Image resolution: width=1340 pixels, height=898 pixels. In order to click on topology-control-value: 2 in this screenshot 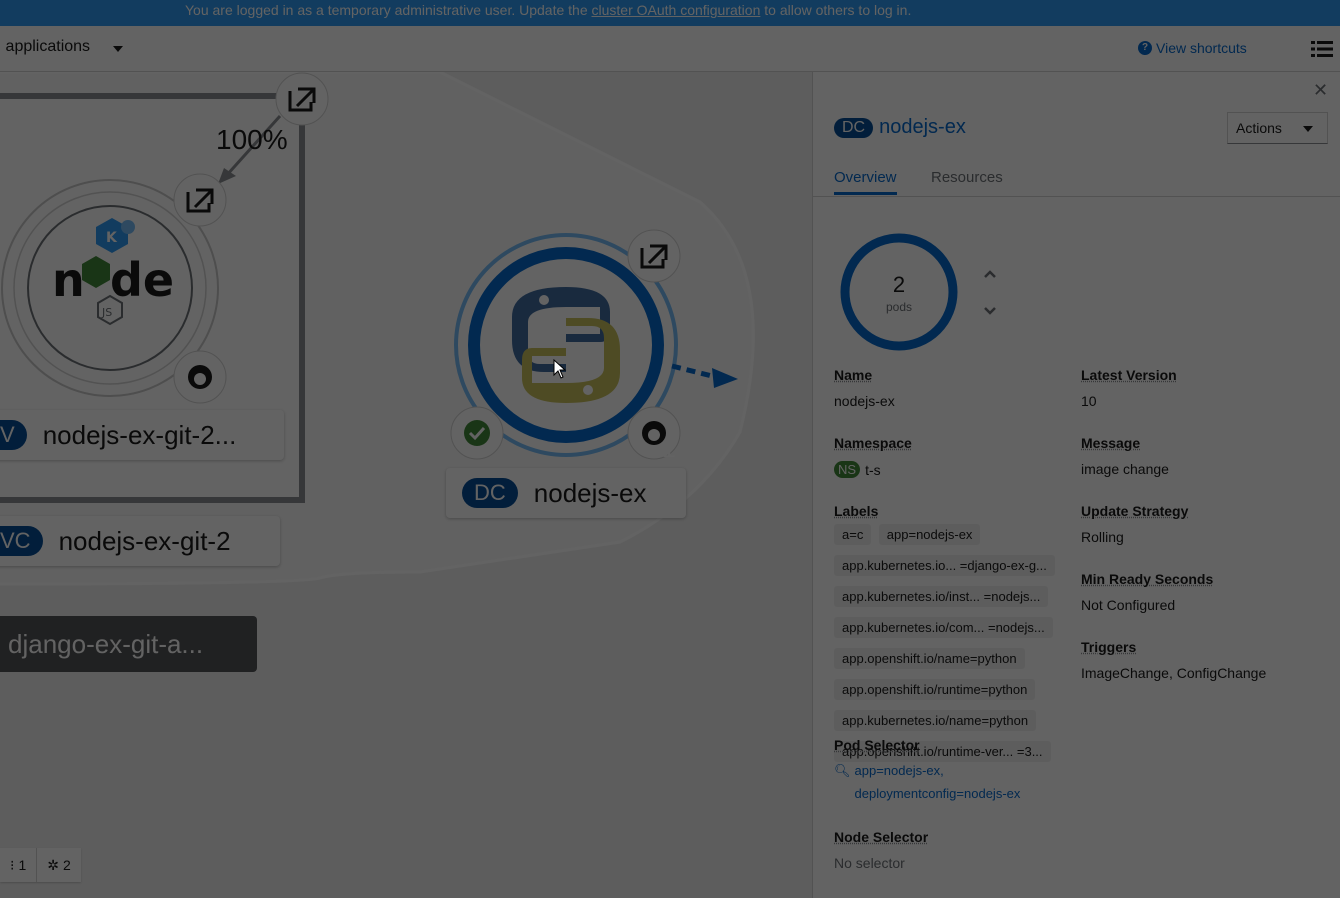, I will do `click(66, 865)`.